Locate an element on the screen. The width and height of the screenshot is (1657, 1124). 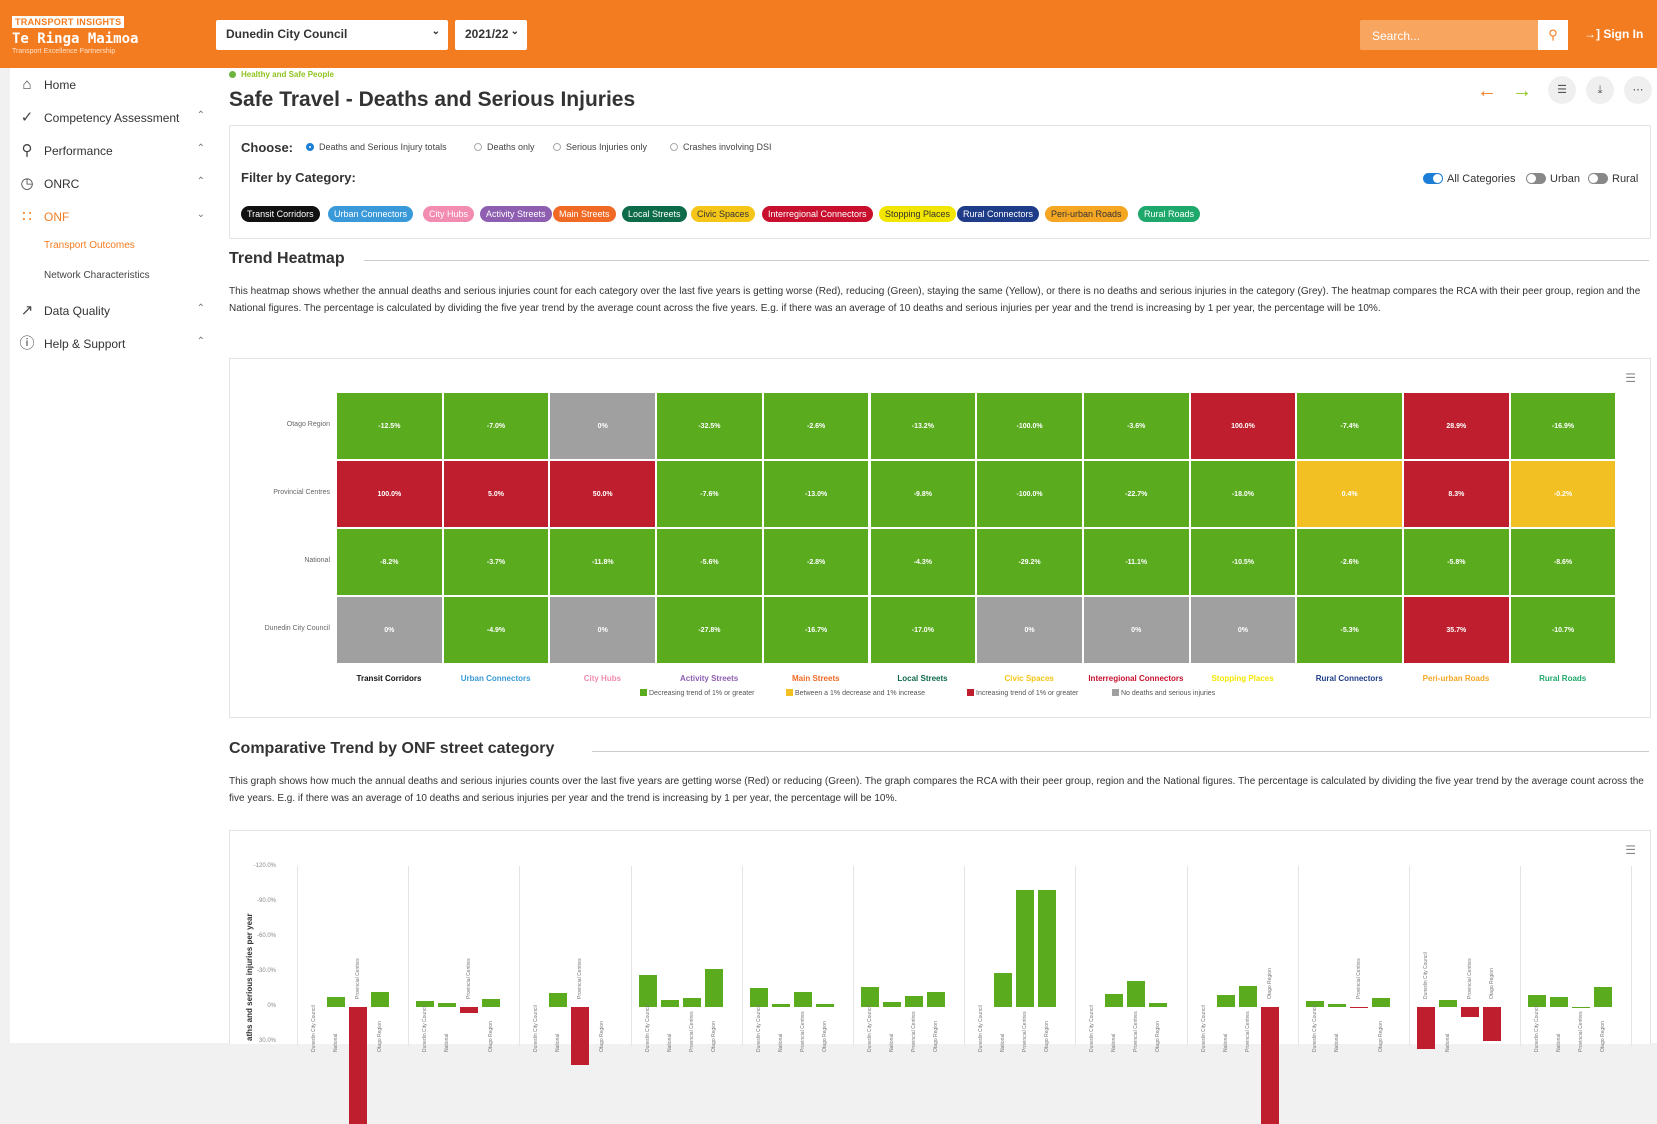
search-icon: ⚲ is located at coordinates (1553, 35).